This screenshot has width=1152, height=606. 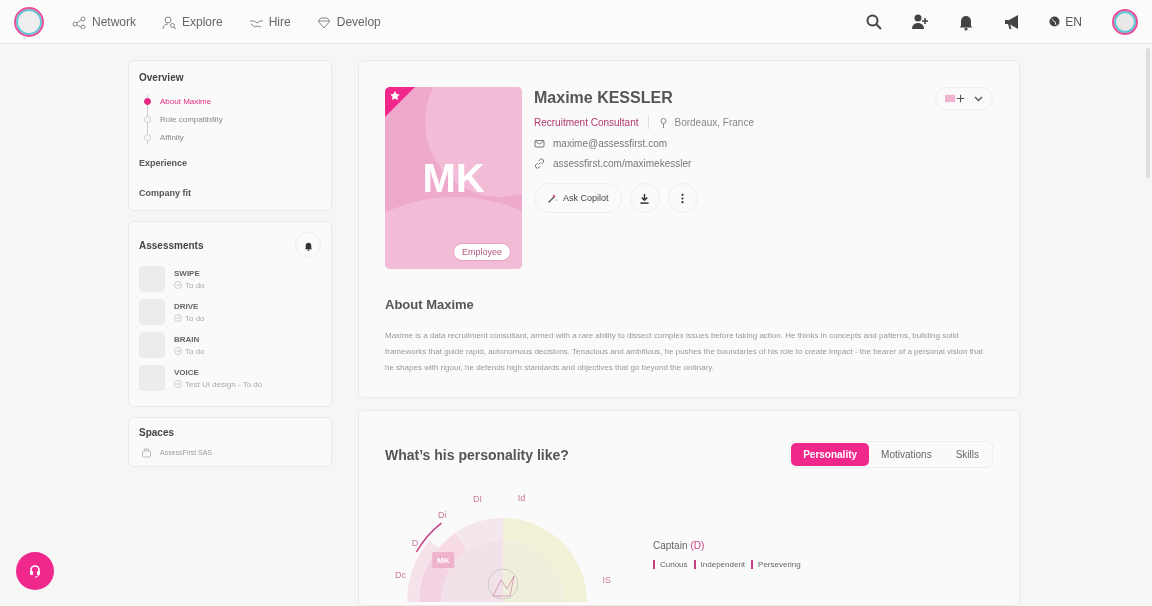 What do you see at coordinates (157, 432) in the screenshot?
I see `section-heading: Spaces` at bounding box center [157, 432].